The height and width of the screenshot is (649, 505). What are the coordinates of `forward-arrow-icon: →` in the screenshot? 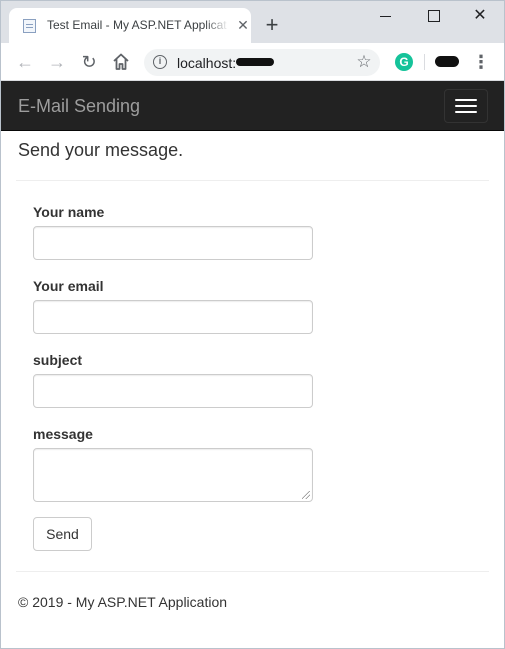 It's located at (57, 62).